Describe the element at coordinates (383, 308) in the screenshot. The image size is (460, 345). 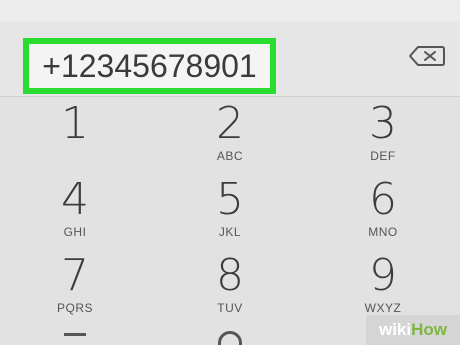
I see `key-letters: WXYZ` at that location.